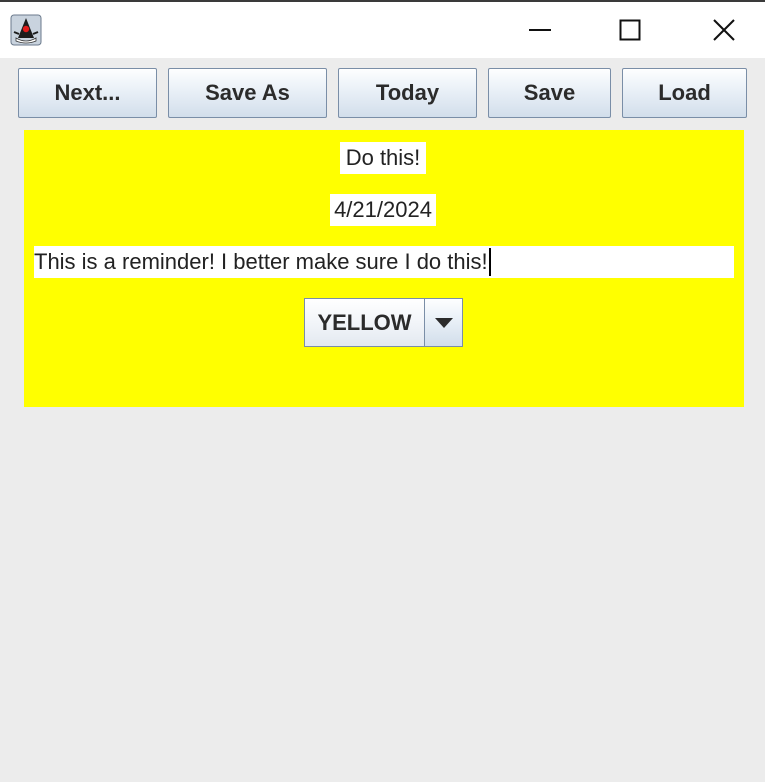  I want to click on text-caret, so click(489, 262).